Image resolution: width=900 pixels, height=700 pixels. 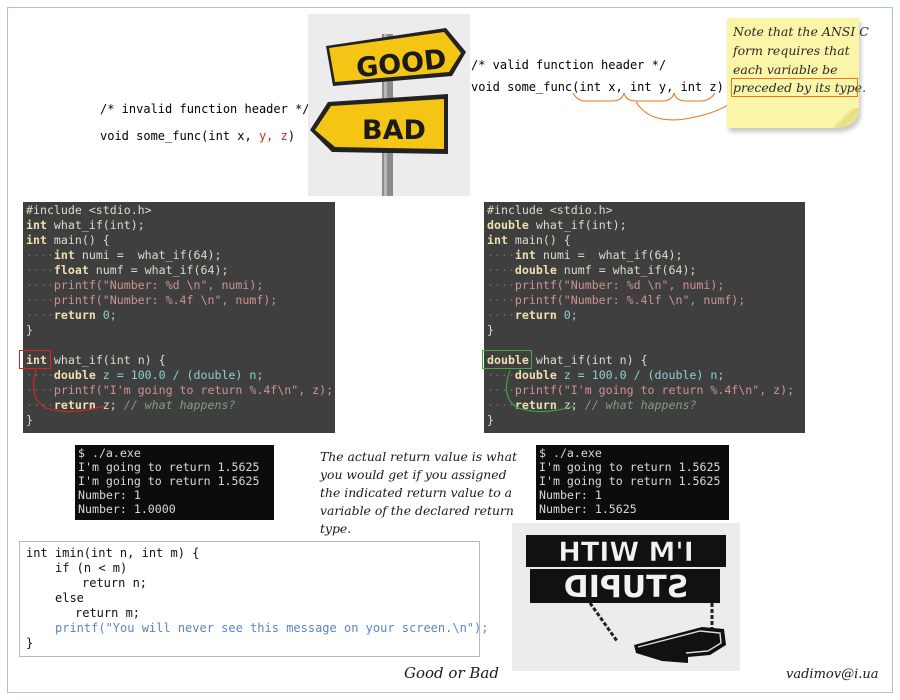 What do you see at coordinates (108, 613) in the screenshot?
I see `code-line: return m;` at bounding box center [108, 613].